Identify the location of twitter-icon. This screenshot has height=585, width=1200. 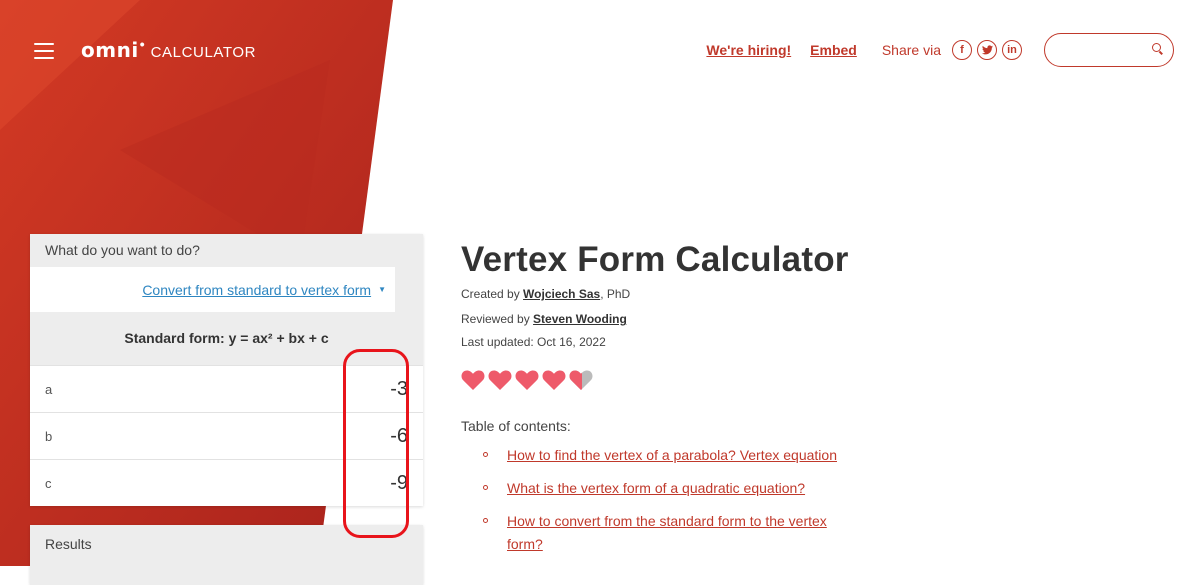
(987, 50).